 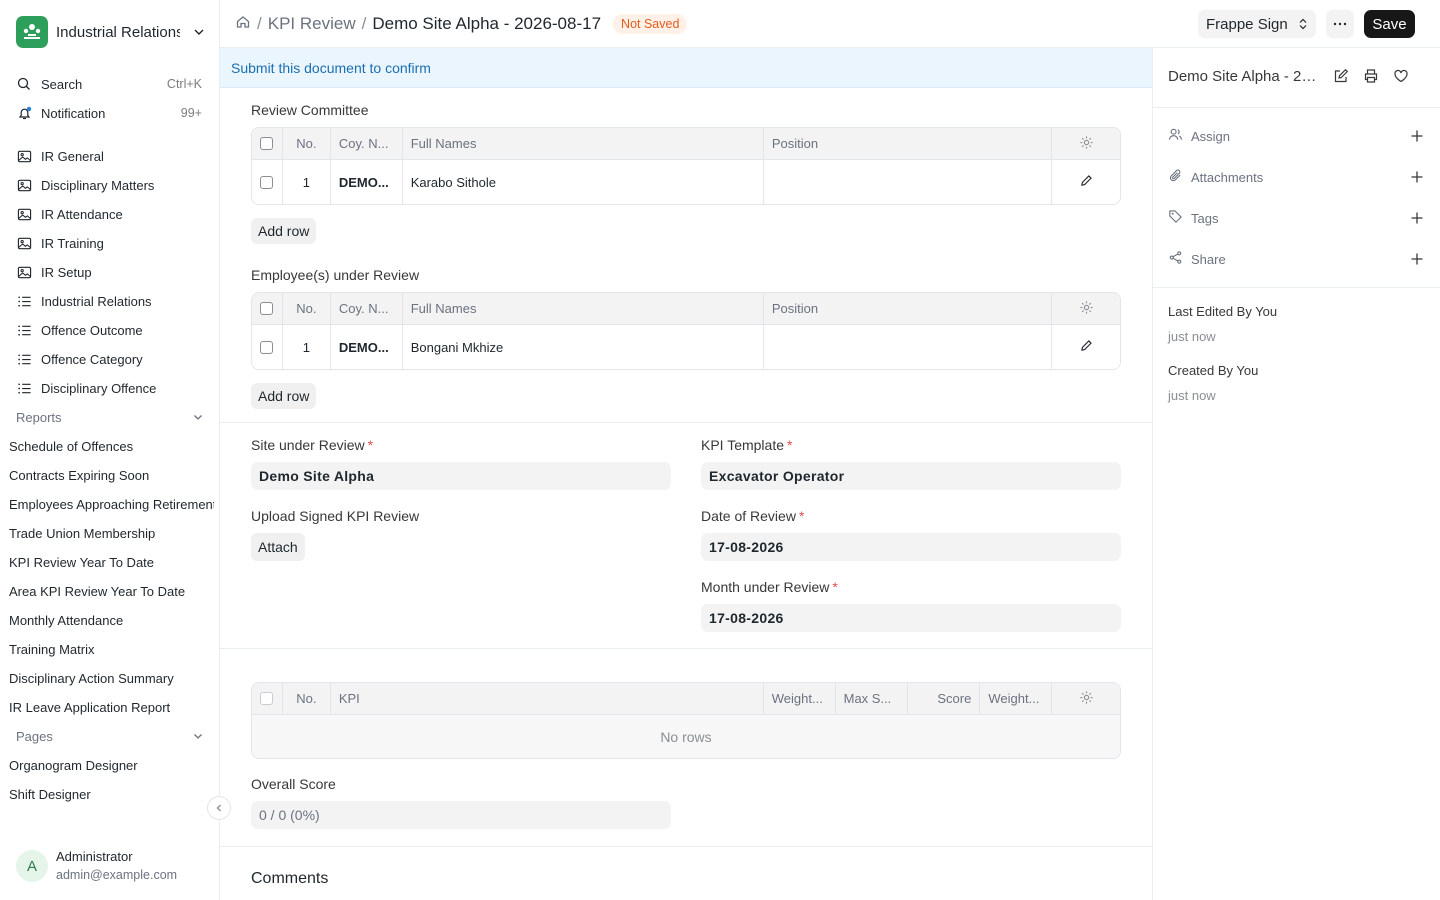 I want to click on reports-section-toggle: Reports, so click(x=114, y=417).